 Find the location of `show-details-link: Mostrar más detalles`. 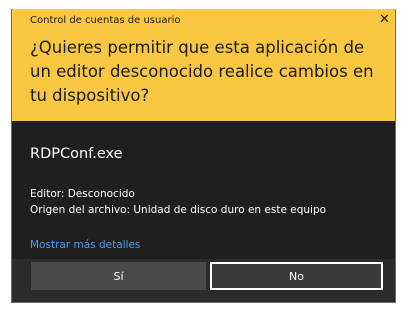

show-details-link: Mostrar más detalles is located at coordinates (85, 245).